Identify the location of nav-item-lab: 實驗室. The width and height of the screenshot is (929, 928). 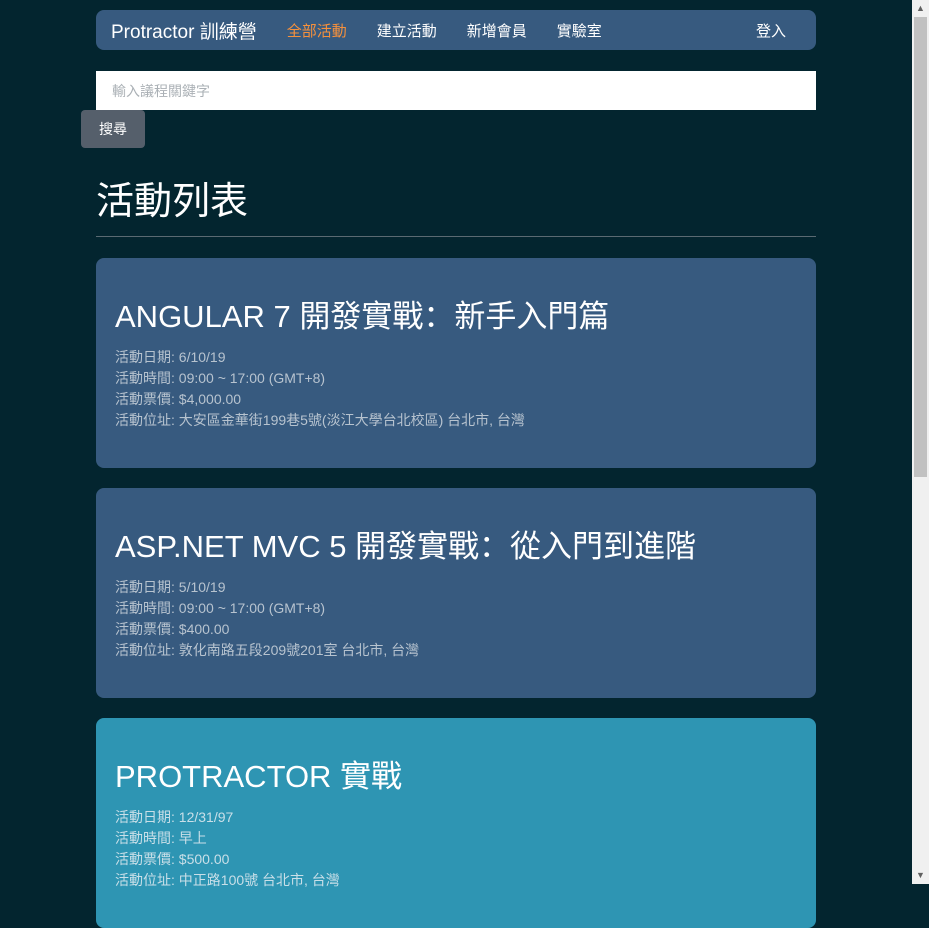
(579, 30).